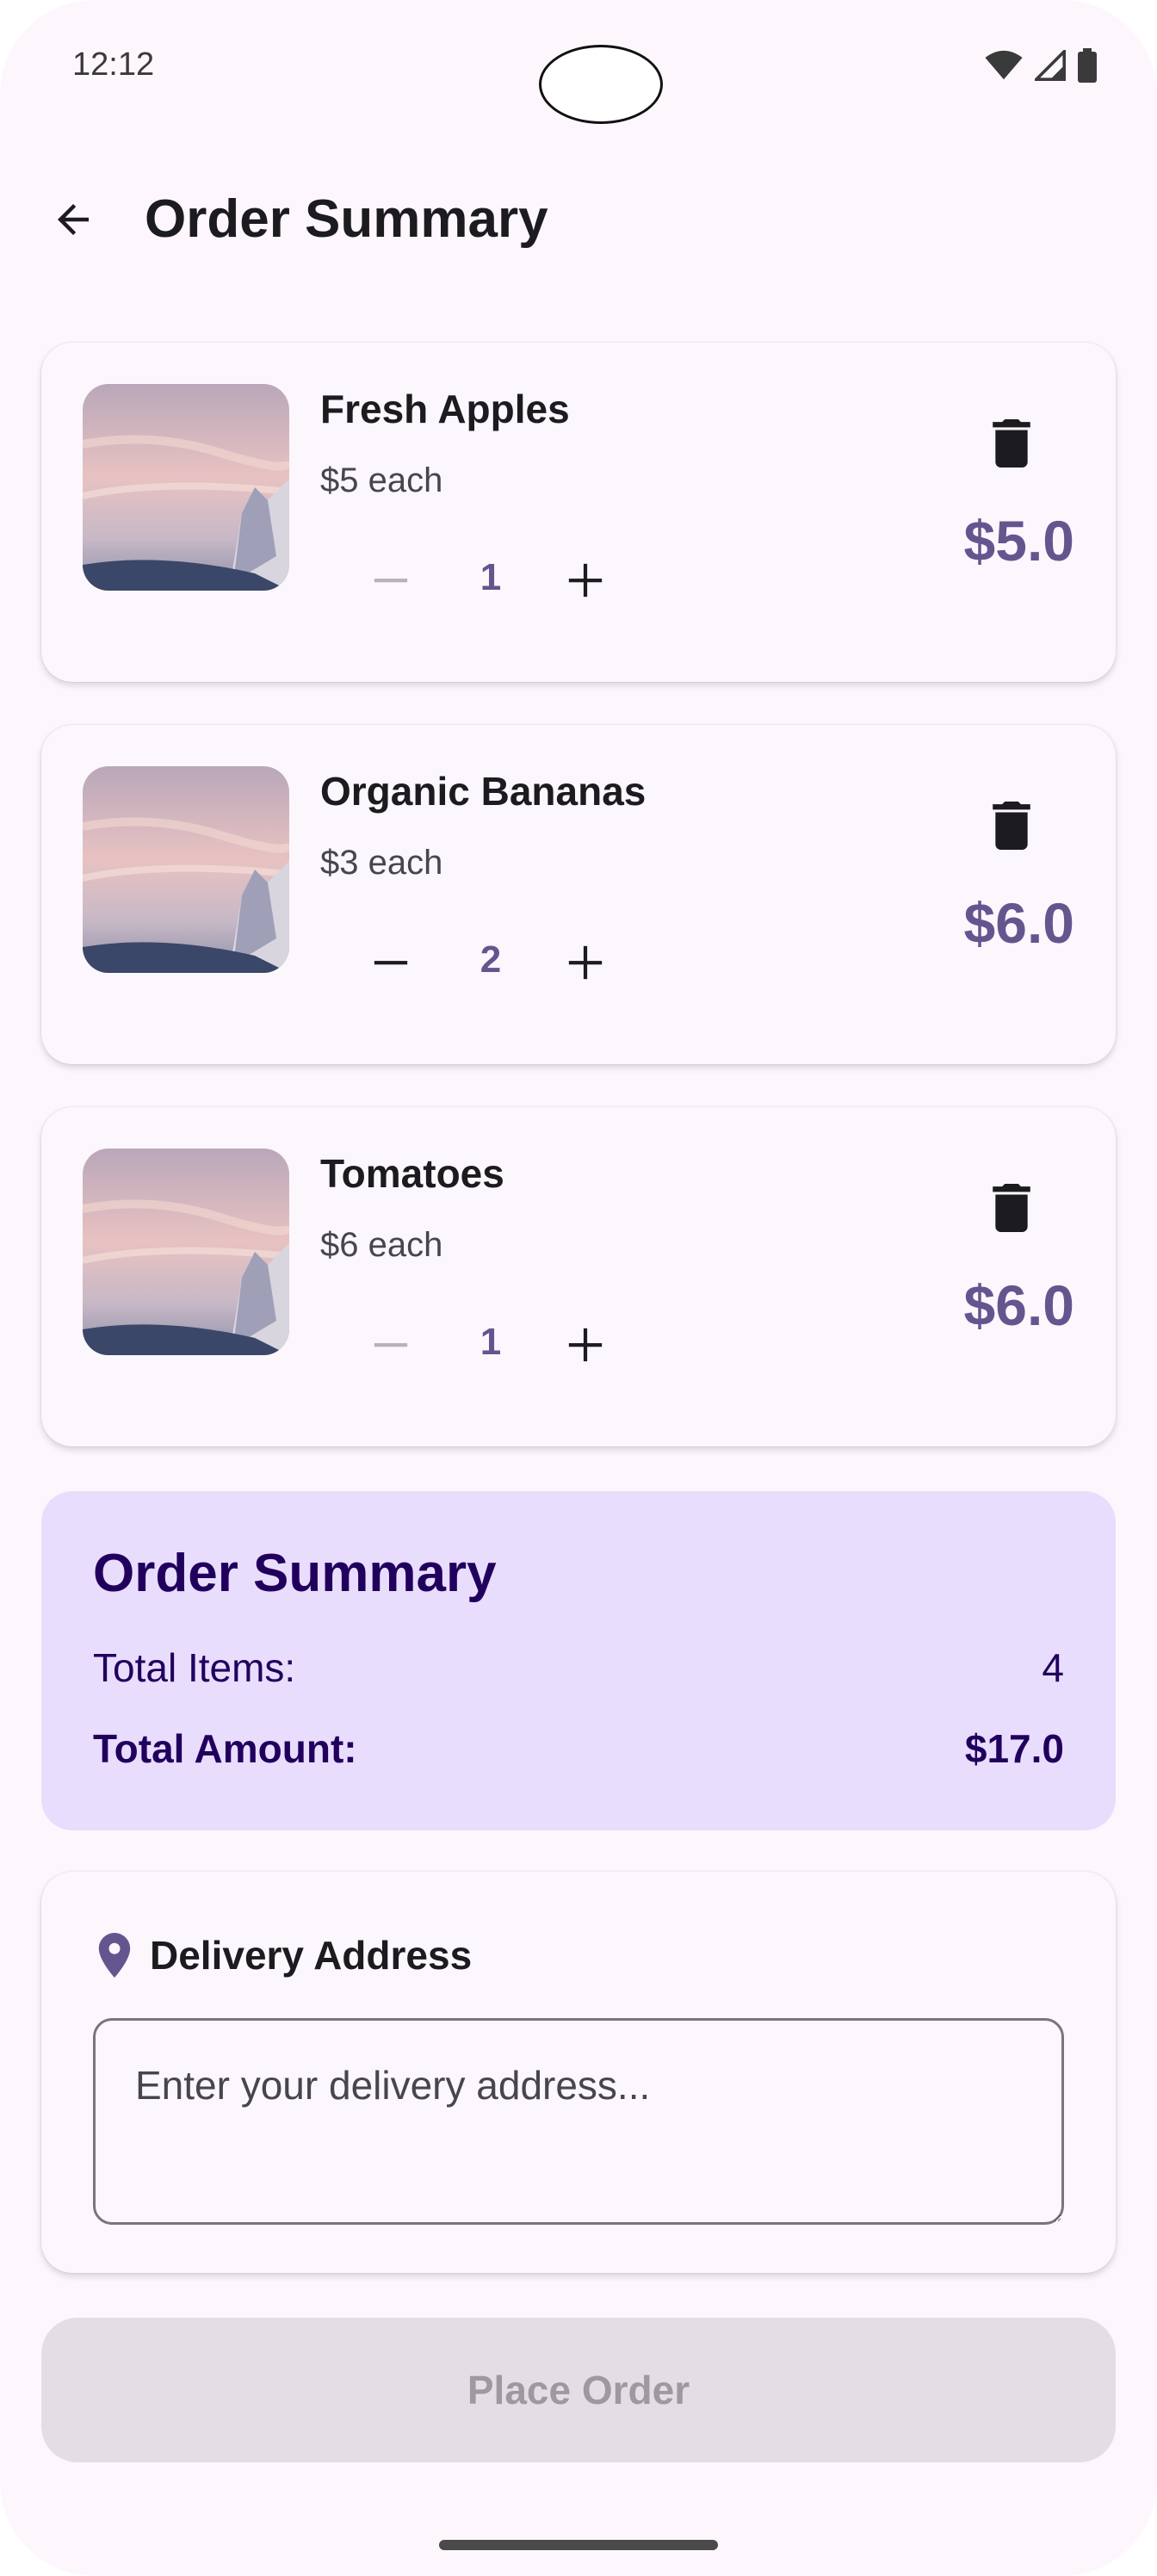  I want to click on cart-item-card: Tomatoes $6 each 1 $6.0, so click(579, 1277).